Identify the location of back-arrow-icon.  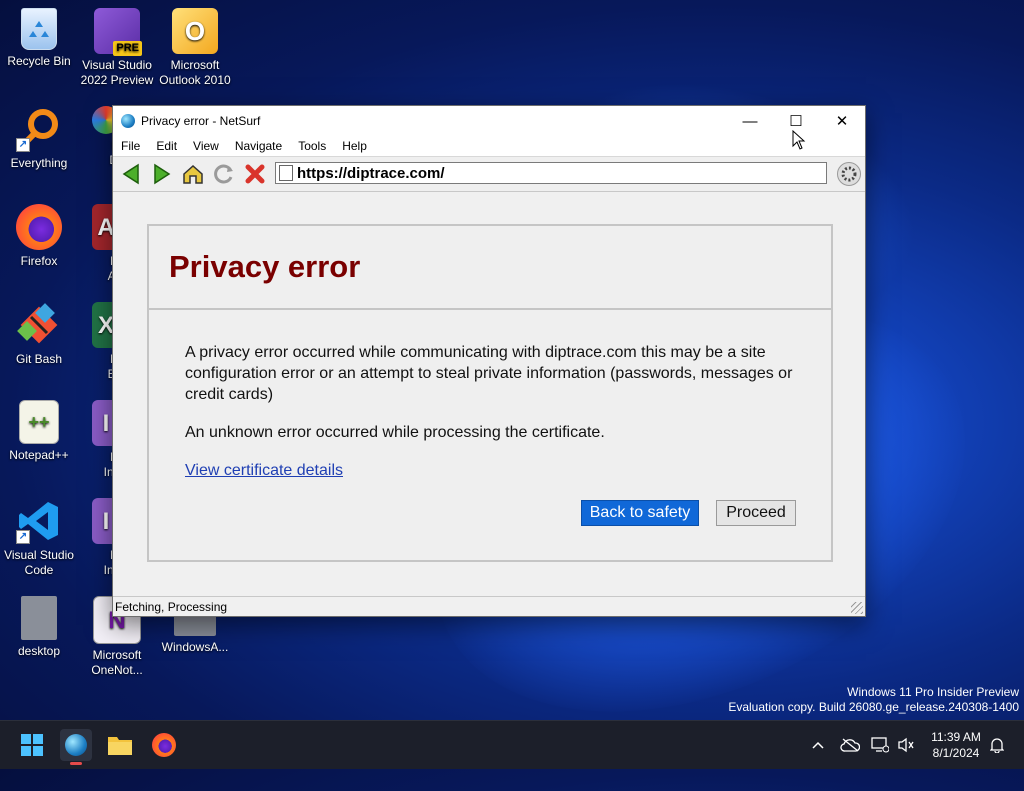
(130, 174).